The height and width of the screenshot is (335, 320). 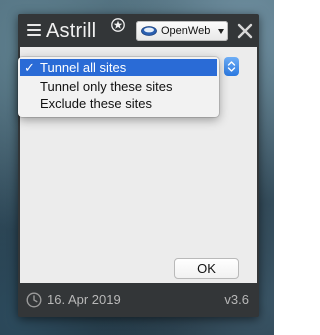 What do you see at coordinates (221, 31) in the screenshot?
I see `chevron-down-icon` at bounding box center [221, 31].